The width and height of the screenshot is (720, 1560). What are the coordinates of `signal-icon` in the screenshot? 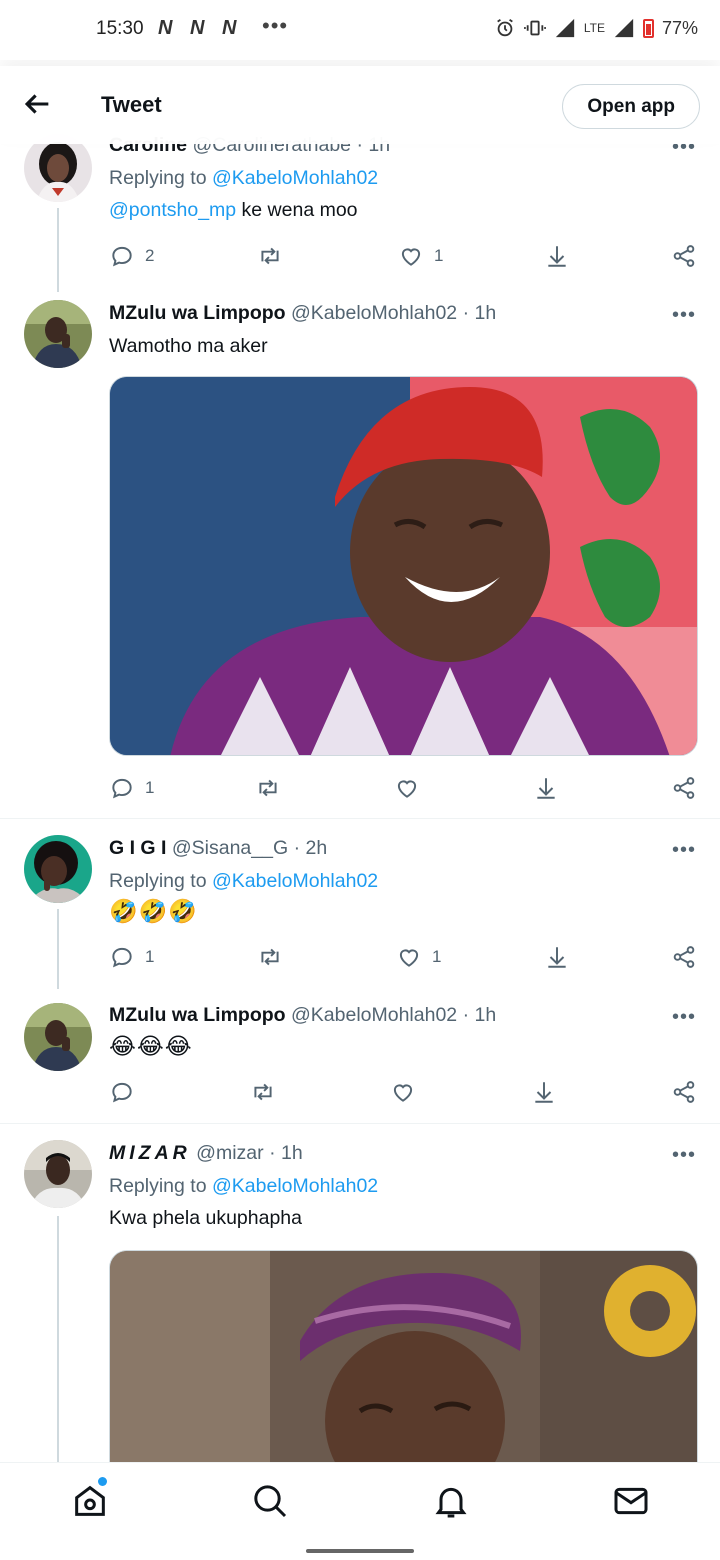 It's located at (624, 28).